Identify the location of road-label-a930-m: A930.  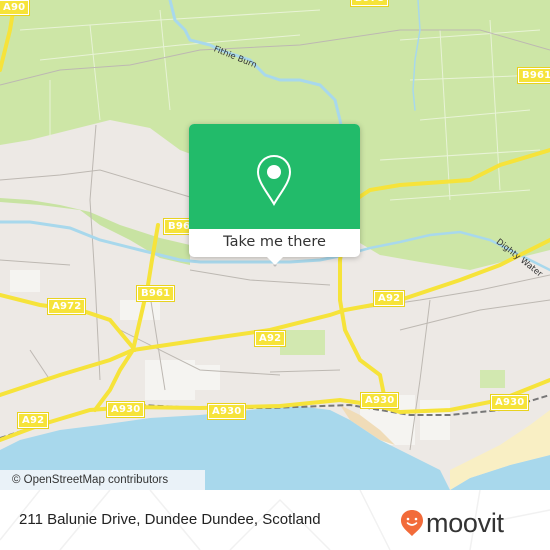
(380, 400).